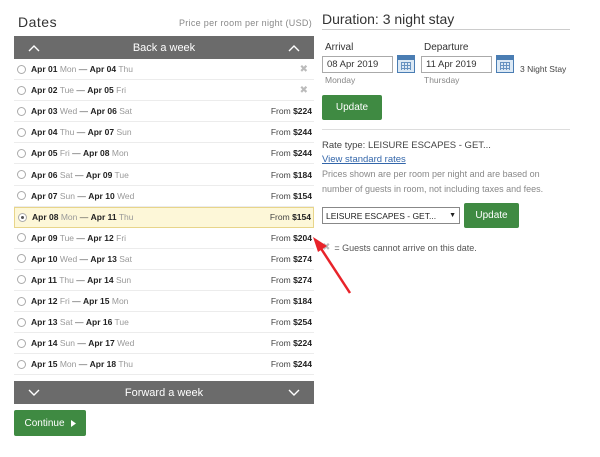 This screenshot has height=457, width=600. What do you see at coordinates (391, 215) in the screenshot?
I see `rate-select: LEISURE ESCAPES - GET... ▼` at bounding box center [391, 215].